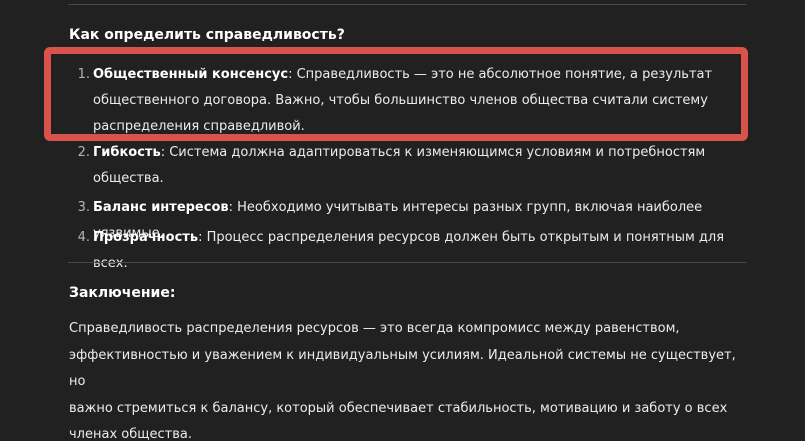 The width and height of the screenshot is (805, 441). What do you see at coordinates (83, 237) in the screenshot?
I see `list-item-number: 4.` at bounding box center [83, 237].